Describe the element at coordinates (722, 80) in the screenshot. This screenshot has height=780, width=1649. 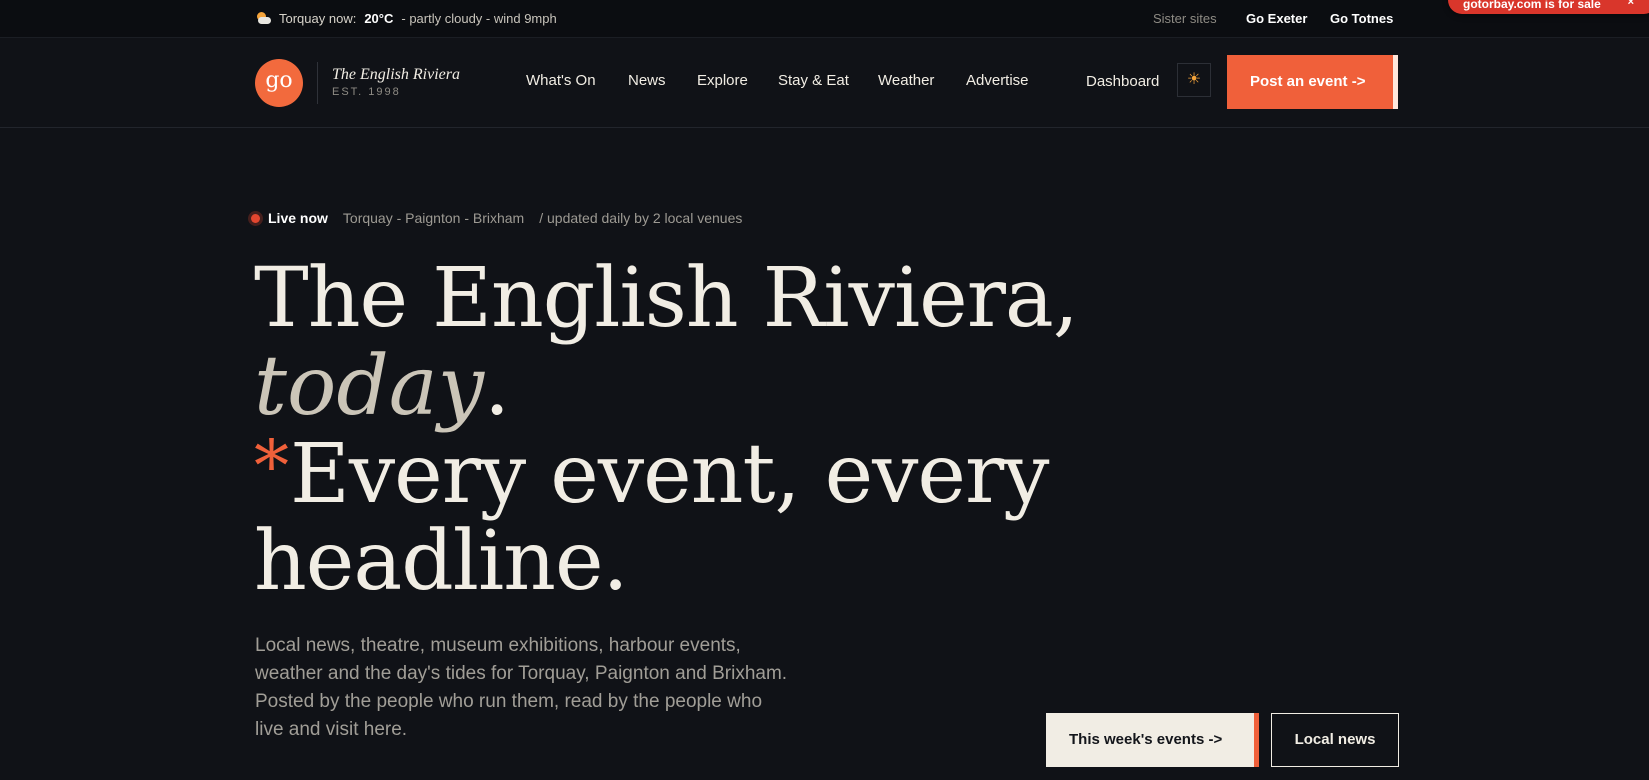
I see `nav-explore: Explore` at that location.